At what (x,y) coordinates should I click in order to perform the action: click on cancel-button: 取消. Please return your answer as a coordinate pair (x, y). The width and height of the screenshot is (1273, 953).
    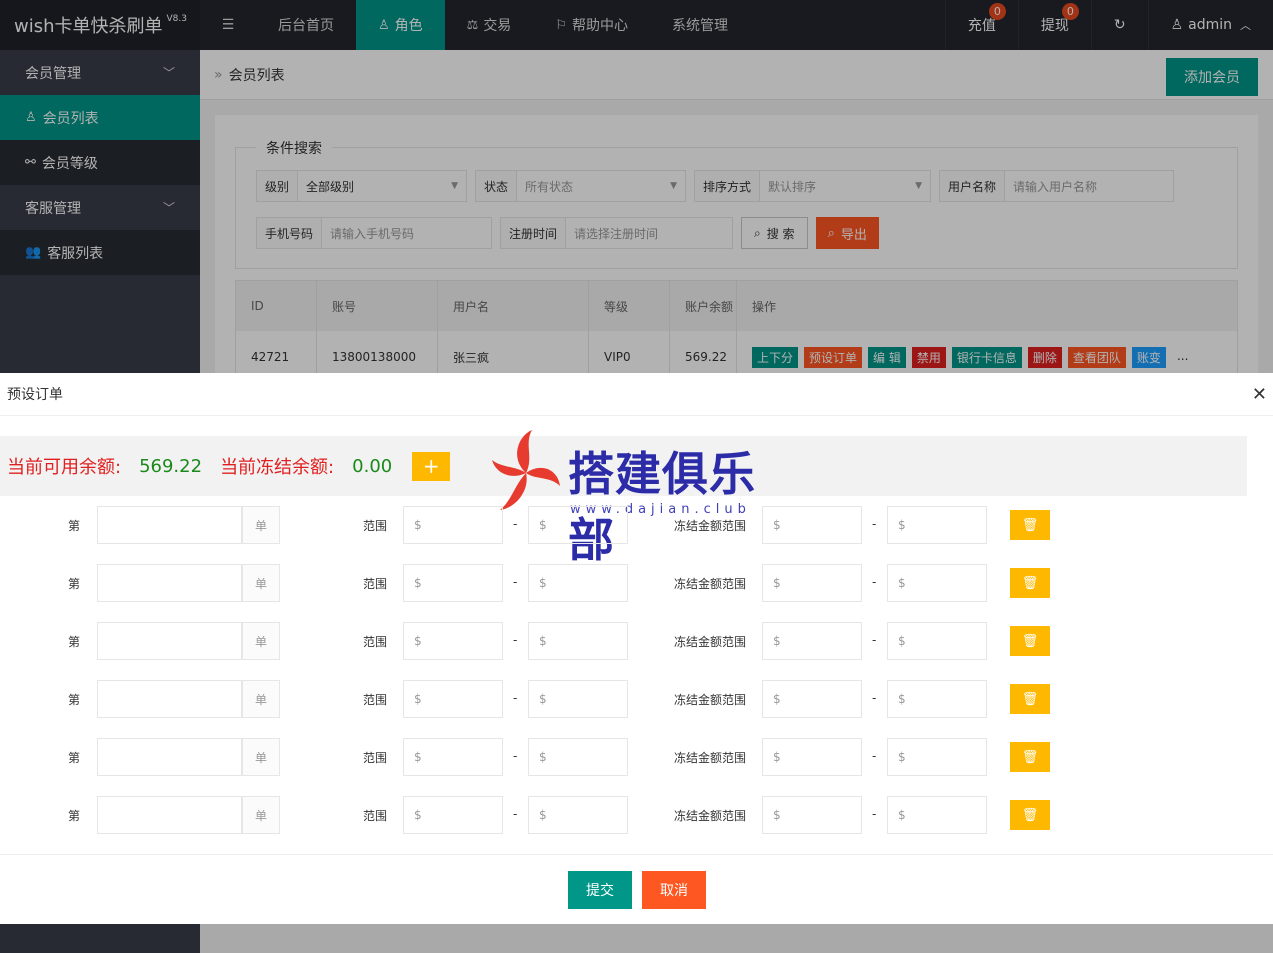
    Looking at the image, I should click on (674, 890).